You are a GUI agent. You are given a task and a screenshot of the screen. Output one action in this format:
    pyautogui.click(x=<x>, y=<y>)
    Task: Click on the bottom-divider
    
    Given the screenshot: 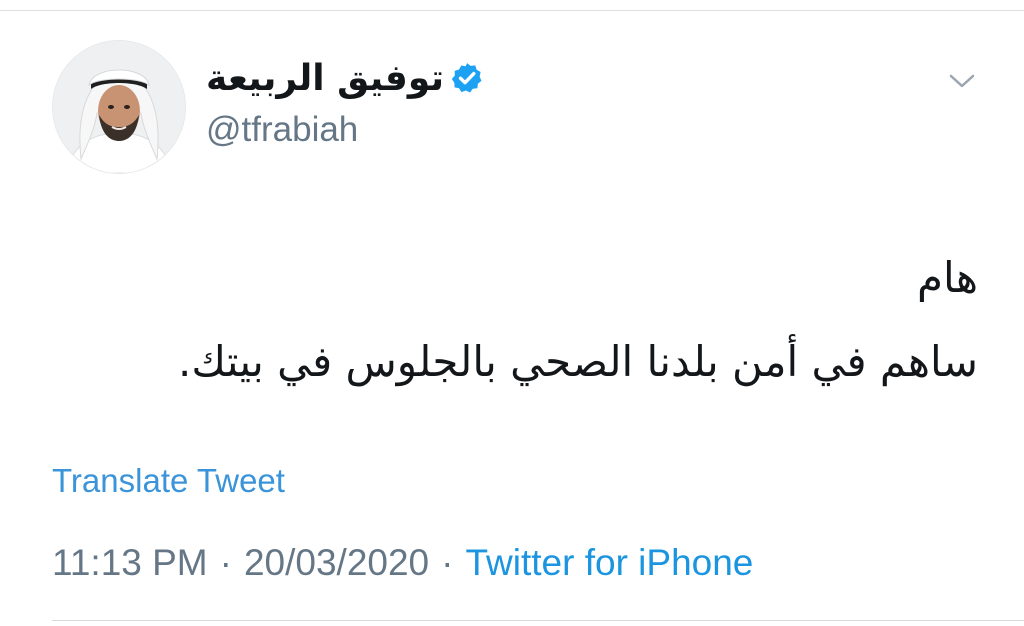 What is the action you would take?
    pyautogui.click(x=538, y=620)
    